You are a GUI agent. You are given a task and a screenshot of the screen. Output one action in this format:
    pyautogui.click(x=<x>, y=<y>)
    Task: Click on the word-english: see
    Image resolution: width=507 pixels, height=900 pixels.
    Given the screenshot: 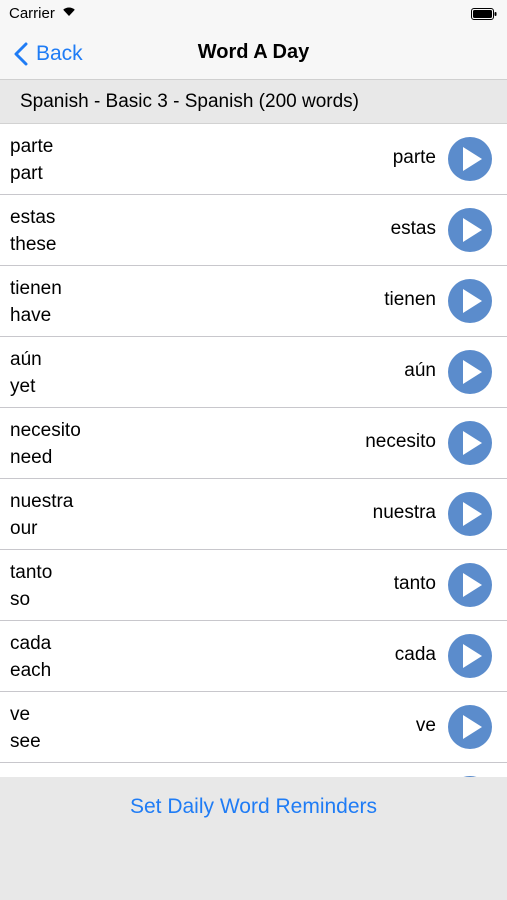 What is the action you would take?
    pyautogui.click(x=25, y=741)
    